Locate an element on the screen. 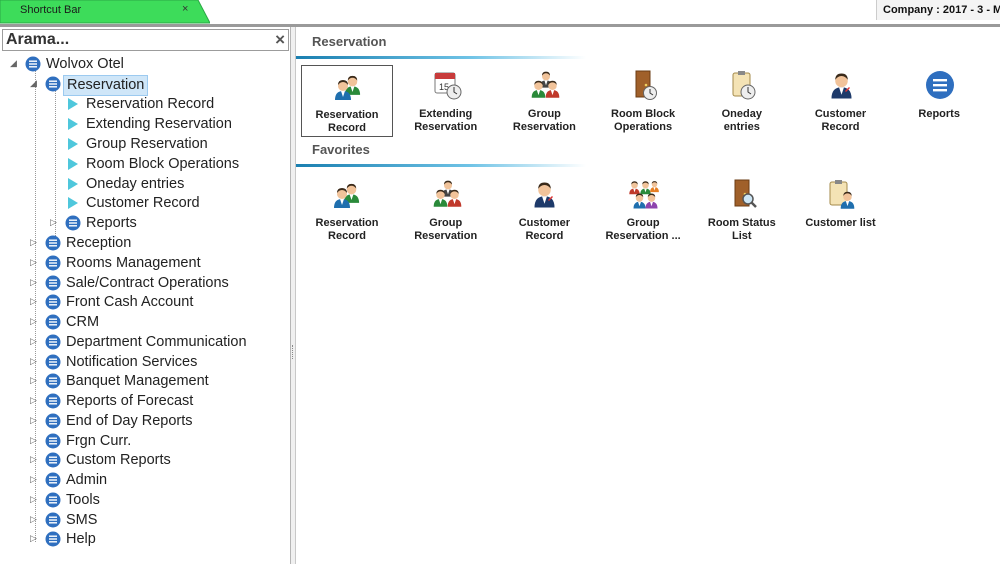 Image resolution: width=1000 pixels, height=564 pixels. tree-node-label: Tools is located at coordinates (83, 499).